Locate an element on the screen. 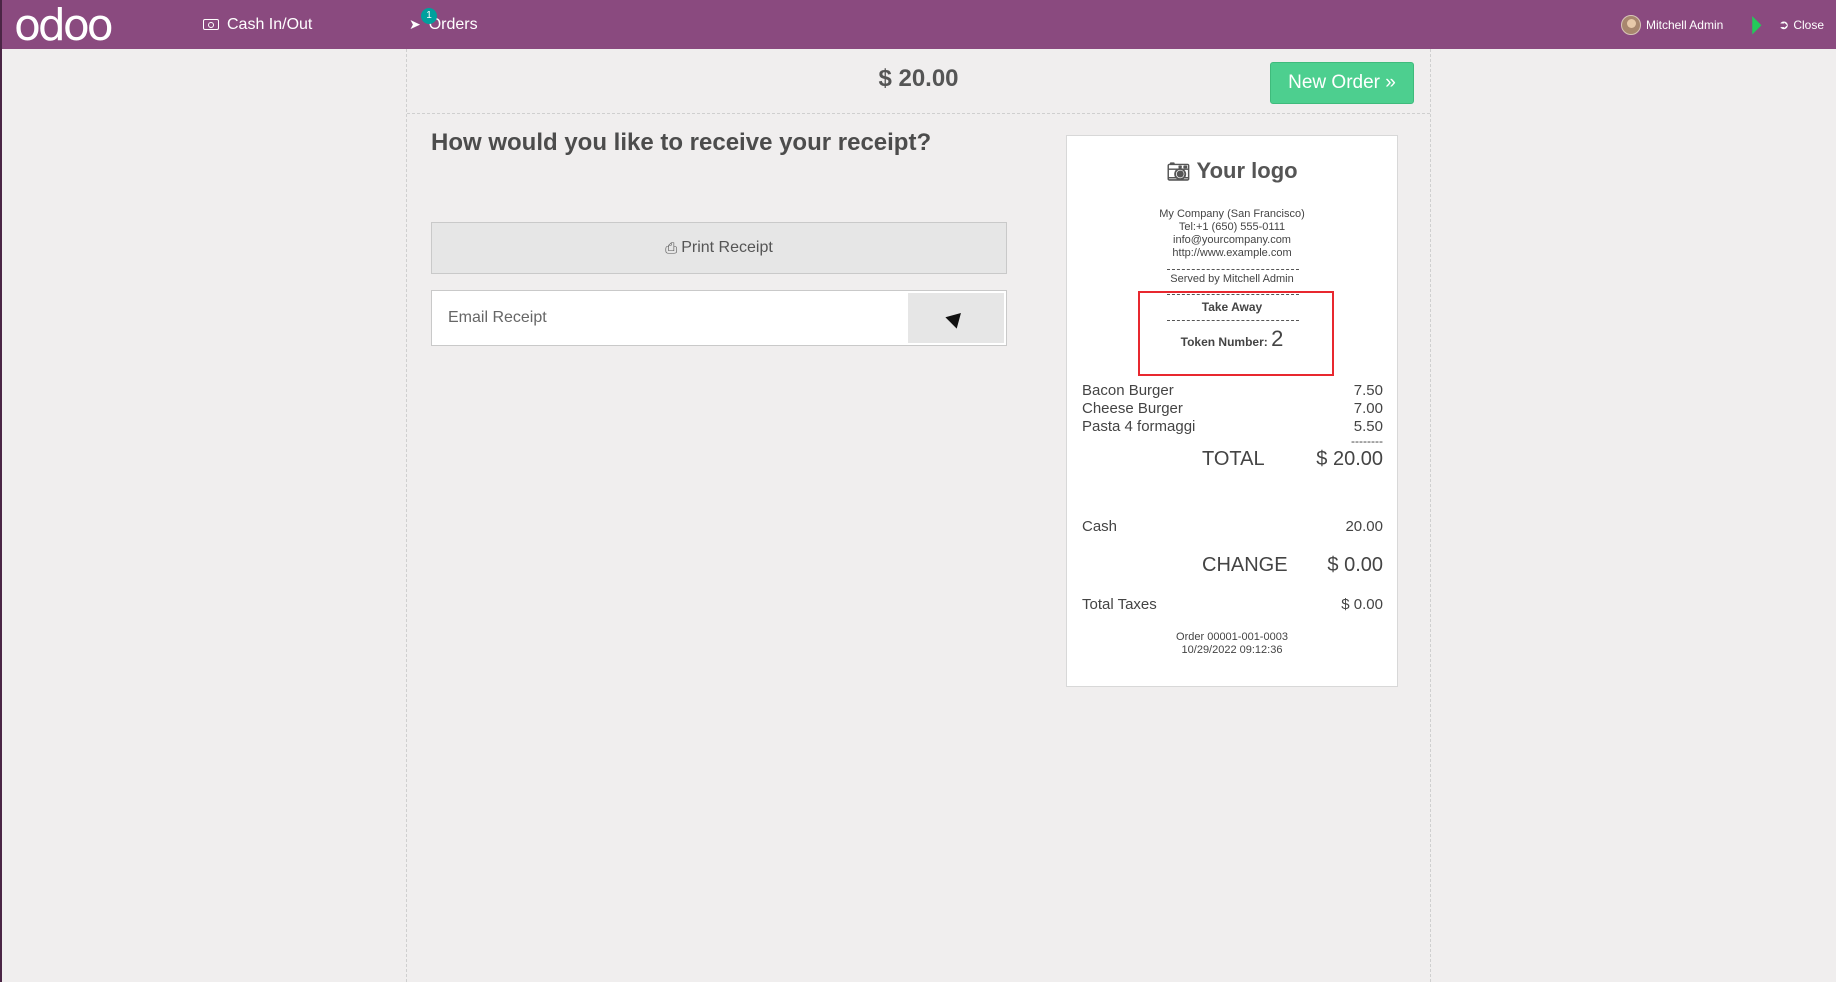 This screenshot has width=1836, height=982. cash-in-out-label: Cash In/Out is located at coordinates (270, 24).